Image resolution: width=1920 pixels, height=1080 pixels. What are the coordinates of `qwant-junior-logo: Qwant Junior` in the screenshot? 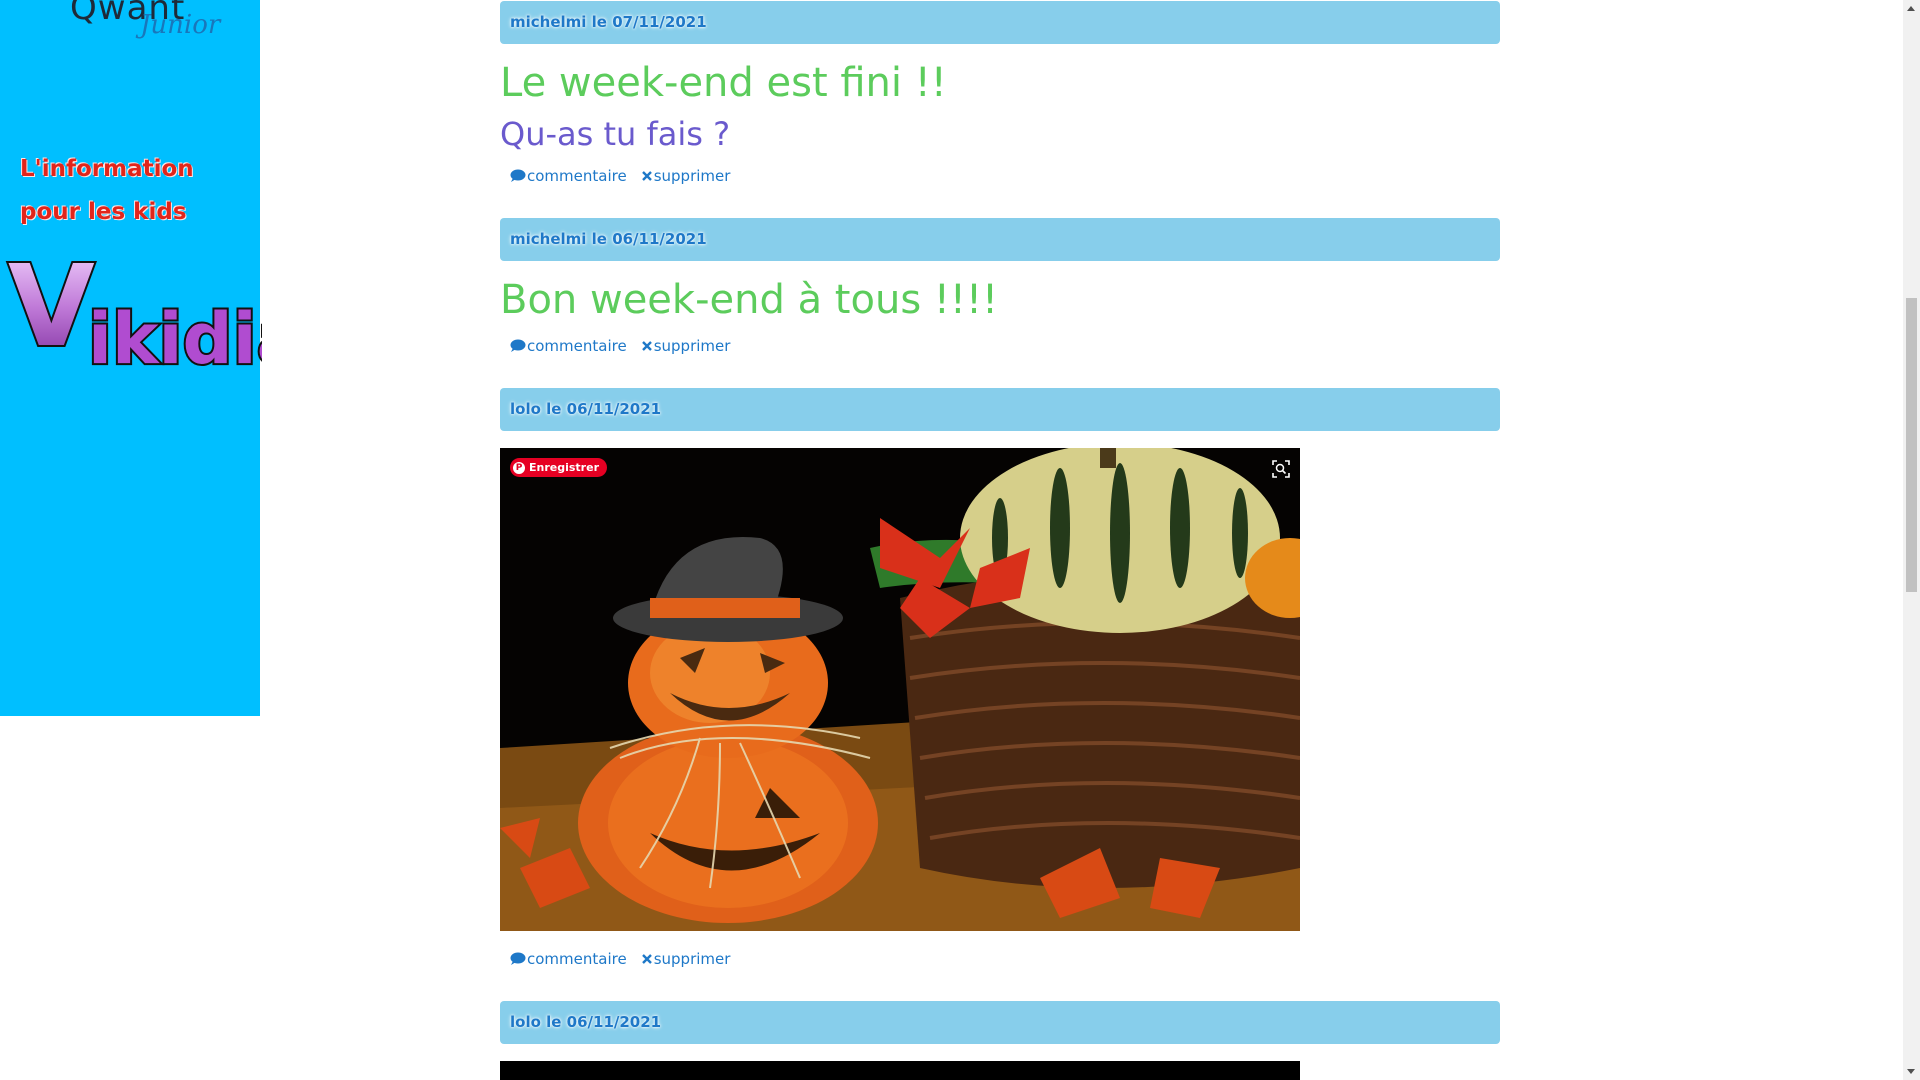 It's located at (150, 29).